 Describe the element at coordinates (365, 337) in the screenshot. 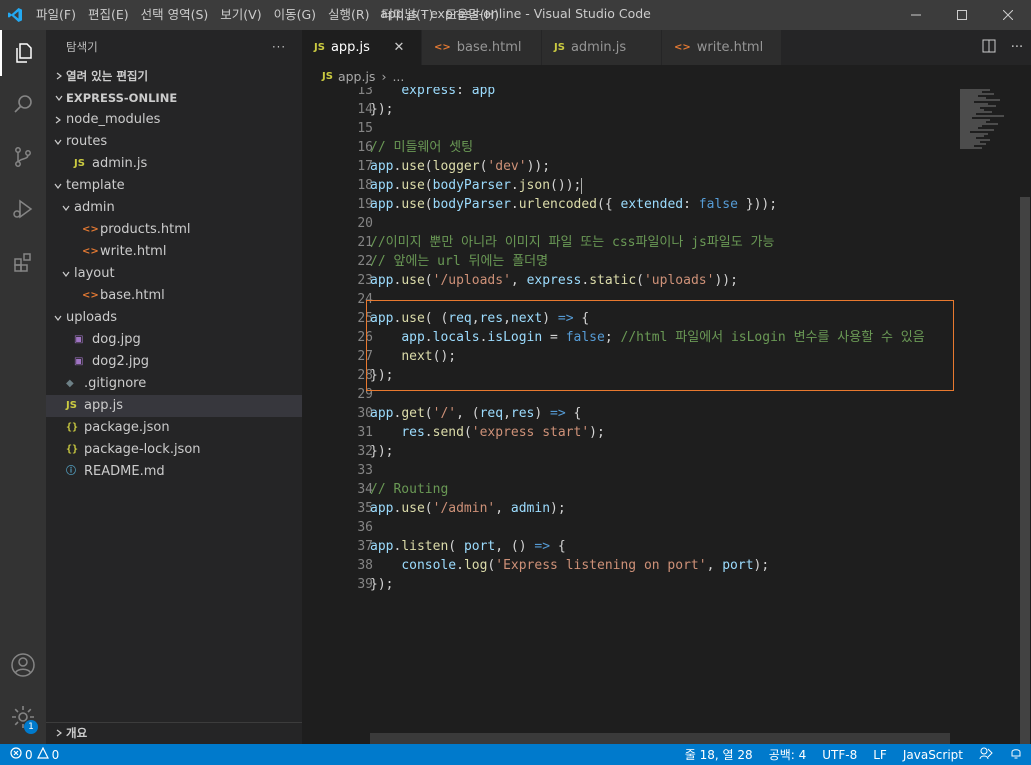

I see `line-number: 26` at that location.